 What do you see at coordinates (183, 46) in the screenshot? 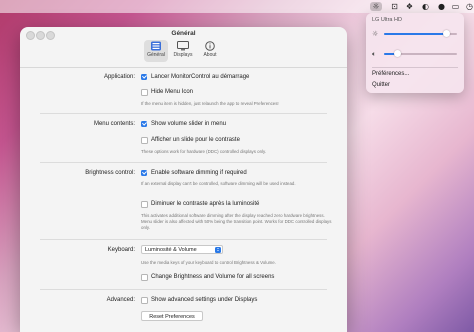
I see `displays-icon` at bounding box center [183, 46].